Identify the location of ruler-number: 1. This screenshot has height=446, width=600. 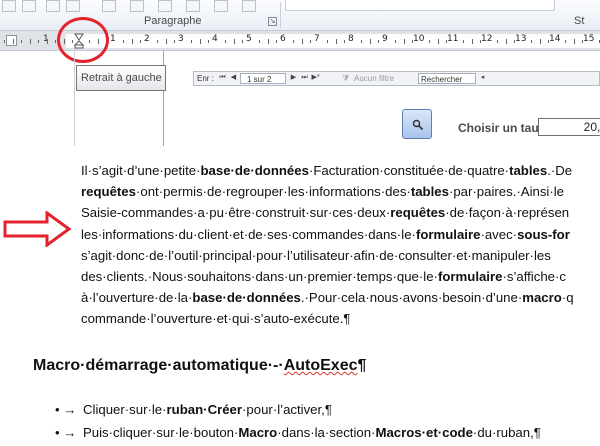
(113, 39).